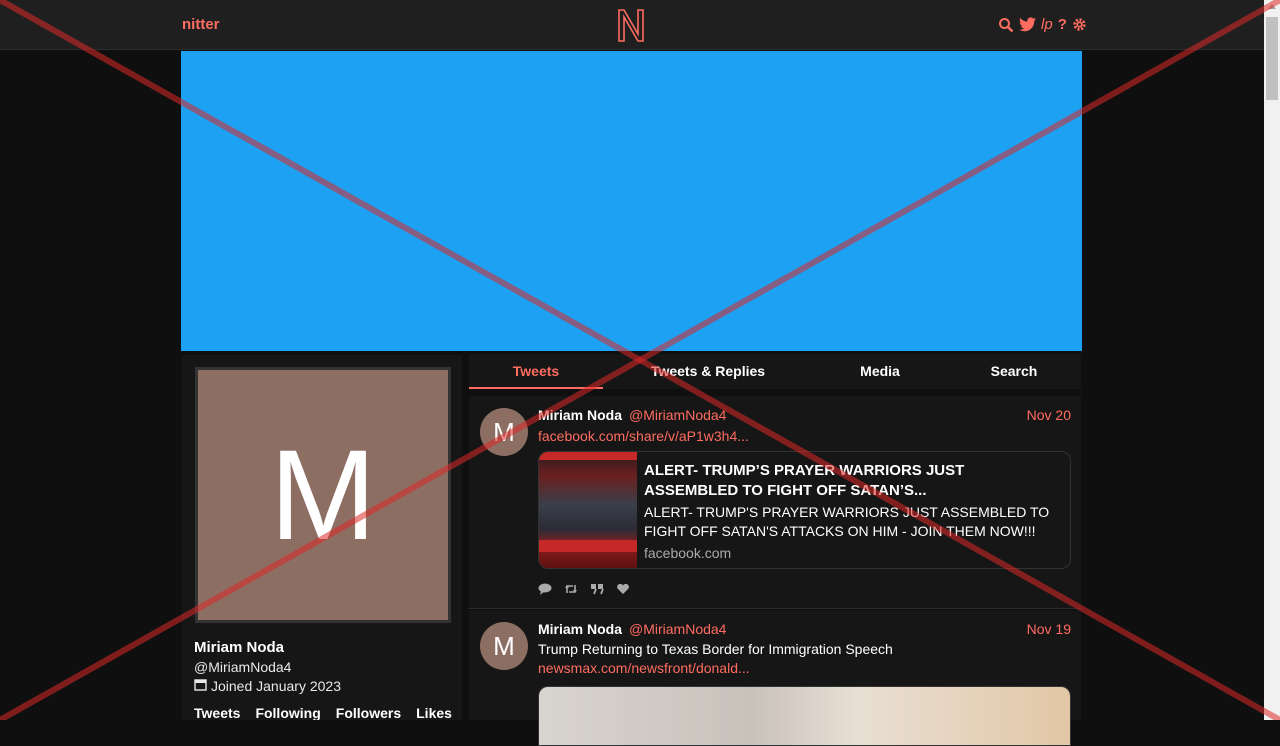 This screenshot has width=1280, height=746. I want to click on tweet-media-image, so click(804, 716).